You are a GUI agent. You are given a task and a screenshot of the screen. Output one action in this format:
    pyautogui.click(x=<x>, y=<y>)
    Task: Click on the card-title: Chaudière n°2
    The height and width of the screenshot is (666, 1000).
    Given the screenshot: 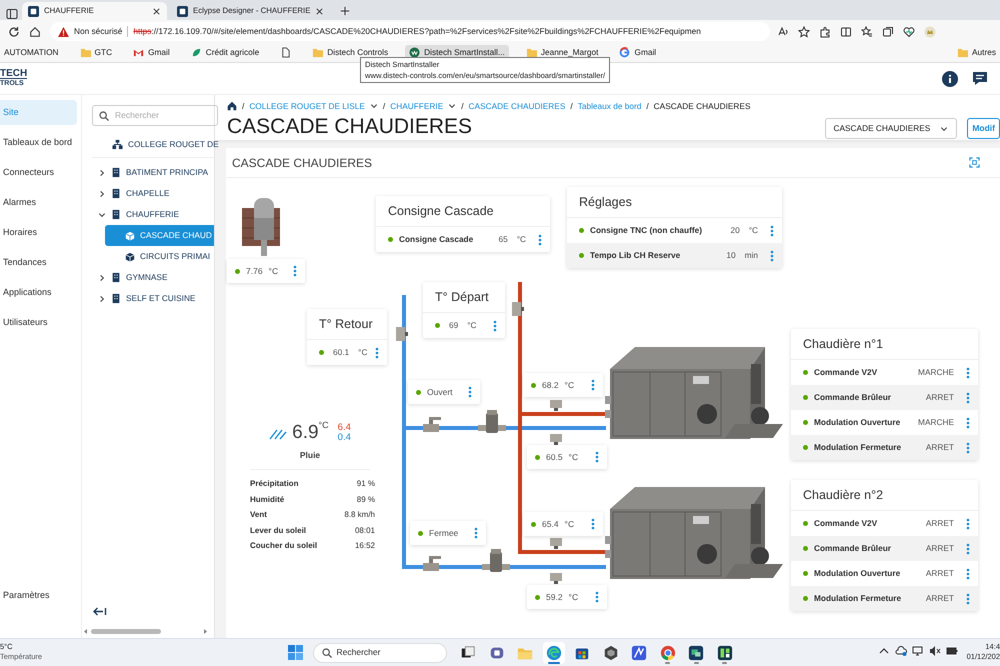 What is the action you would take?
    pyautogui.click(x=884, y=495)
    